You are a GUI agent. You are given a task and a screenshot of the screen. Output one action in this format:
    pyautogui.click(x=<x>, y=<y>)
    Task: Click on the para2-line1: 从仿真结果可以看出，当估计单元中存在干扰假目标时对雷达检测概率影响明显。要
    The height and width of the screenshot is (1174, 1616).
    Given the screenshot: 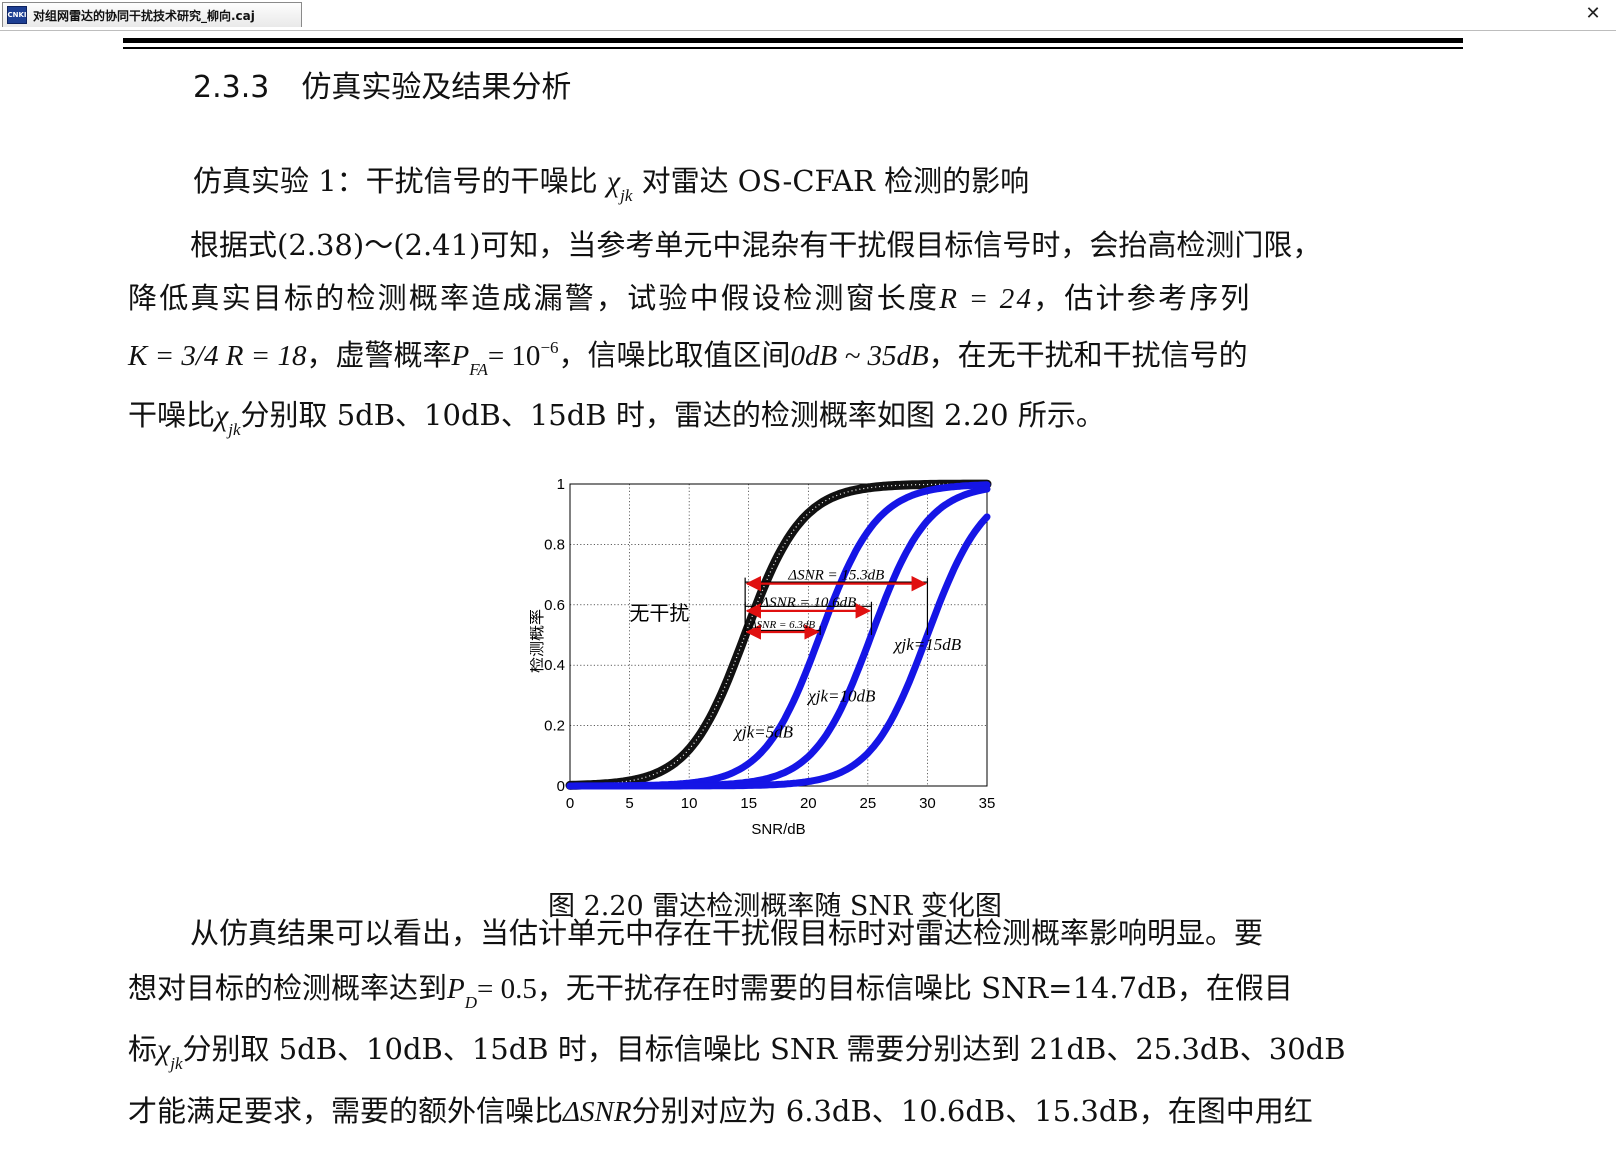 What is the action you would take?
    pyautogui.click(x=727, y=933)
    